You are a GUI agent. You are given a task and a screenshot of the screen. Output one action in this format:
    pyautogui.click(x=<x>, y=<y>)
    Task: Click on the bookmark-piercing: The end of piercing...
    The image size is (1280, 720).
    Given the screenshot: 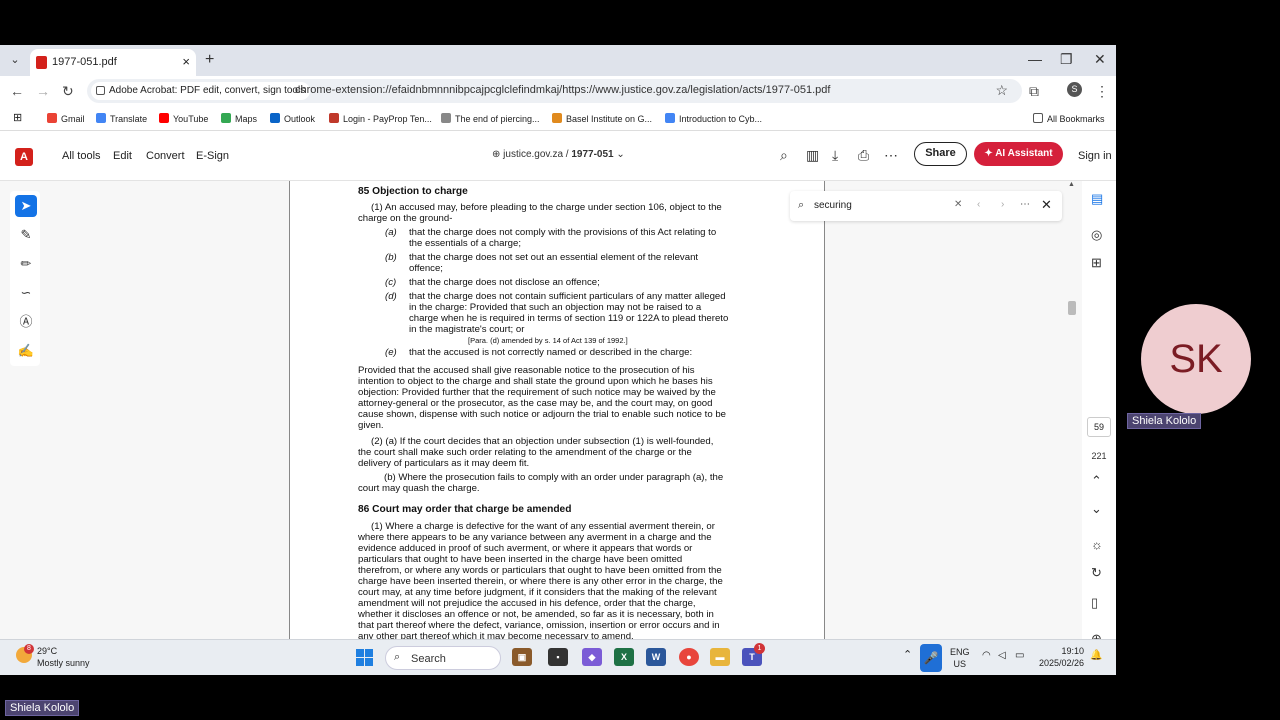 What is the action you would take?
    pyautogui.click(x=490, y=118)
    